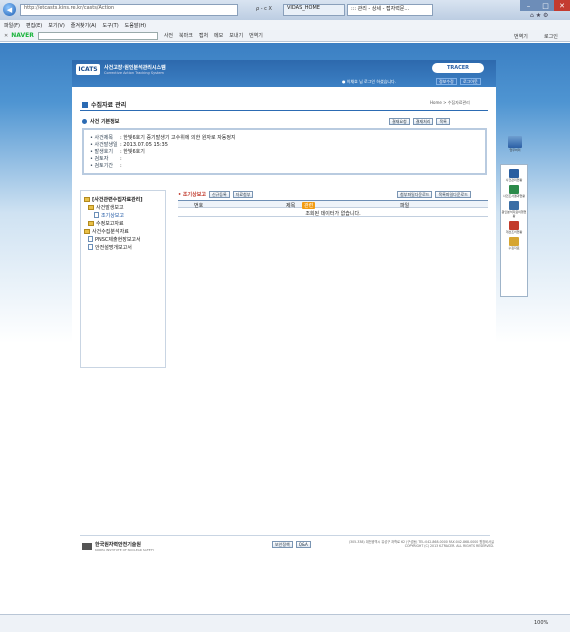 This screenshot has width=570, height=632. Describe the element at coordinates (84, 121) in the screenshot. I see `section-bullet-icon` at that location.